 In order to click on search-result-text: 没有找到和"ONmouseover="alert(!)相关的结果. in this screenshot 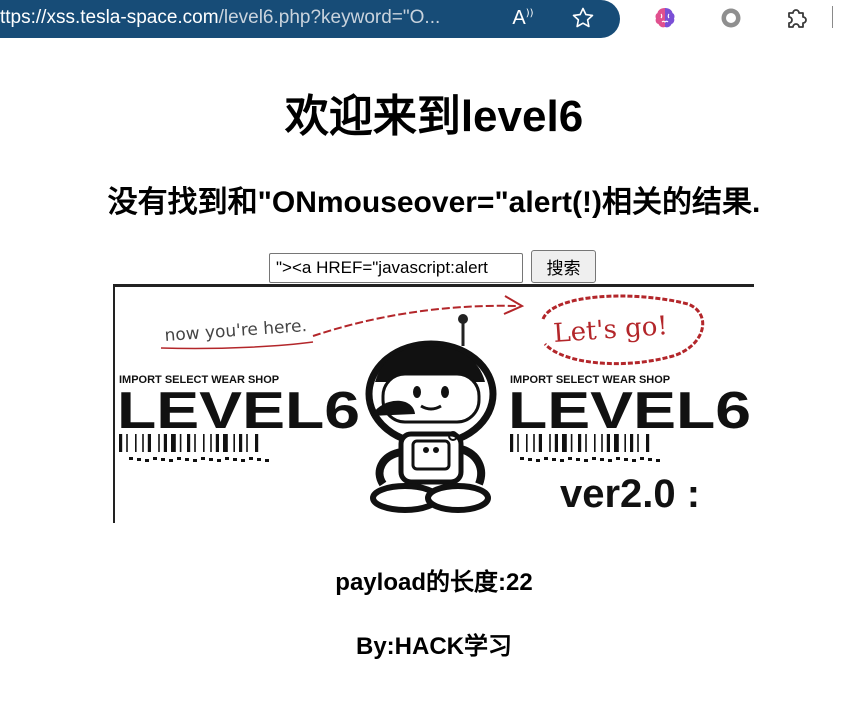, I will do `click(434, 202)`.